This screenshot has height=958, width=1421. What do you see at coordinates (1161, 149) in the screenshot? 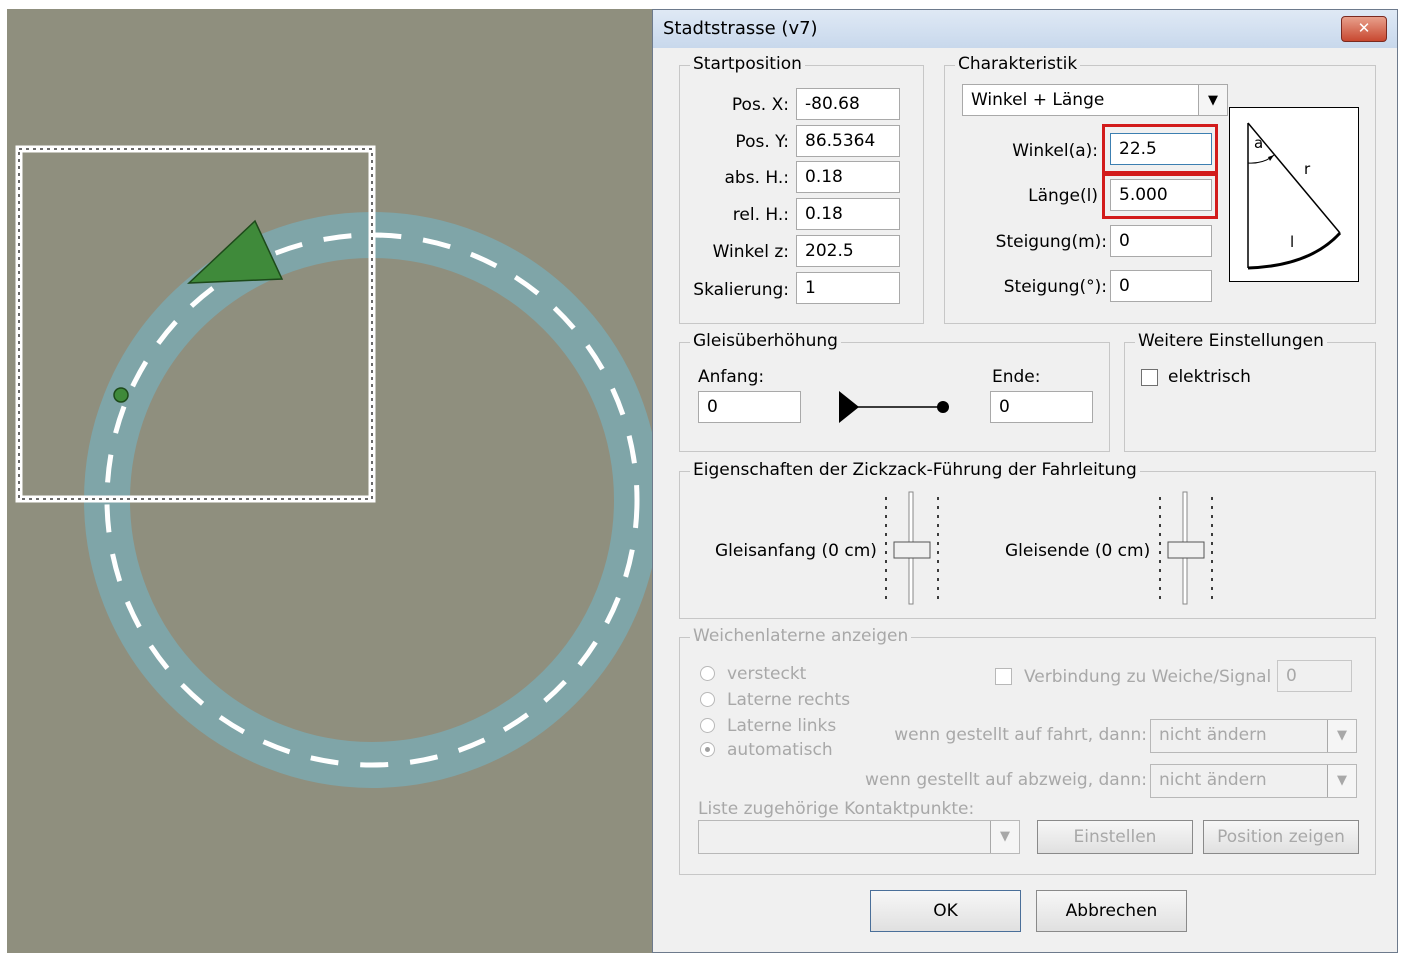
I see `winkel-a-input: 22.5` at bounding box center [1161, 149].